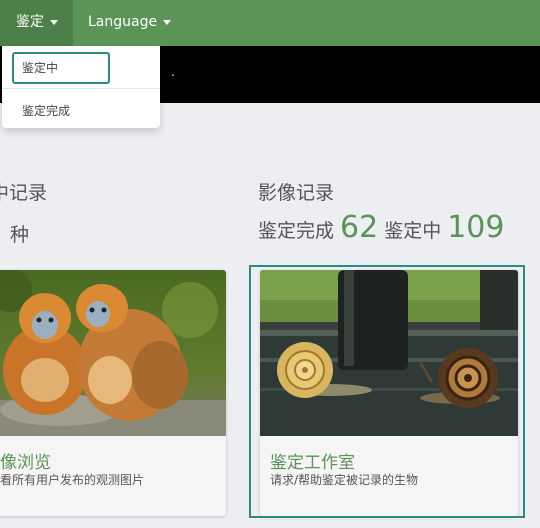  What do you see at coordinates (123, 22) in the screenshot?
I see `nav-language-label: Language` at bounding box center [123, 22].